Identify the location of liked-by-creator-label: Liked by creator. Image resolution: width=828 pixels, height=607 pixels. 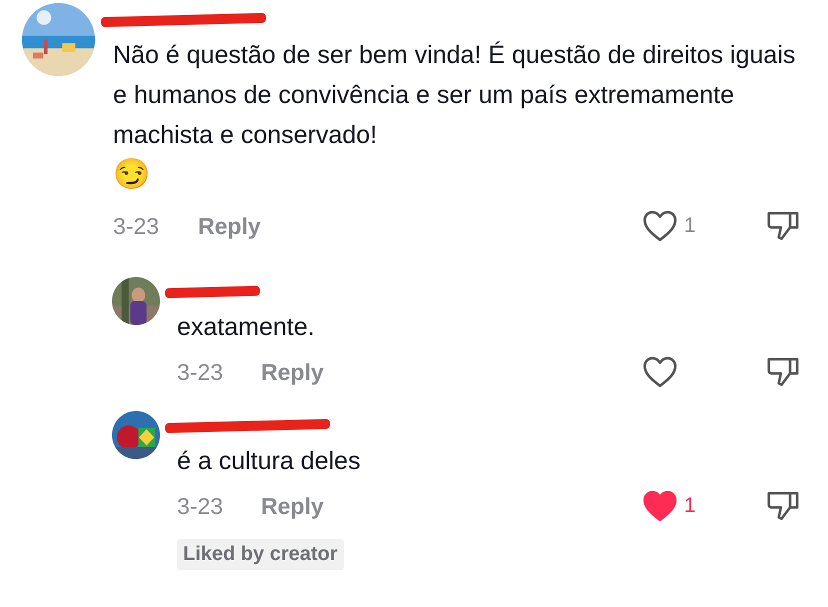
(260, 554).